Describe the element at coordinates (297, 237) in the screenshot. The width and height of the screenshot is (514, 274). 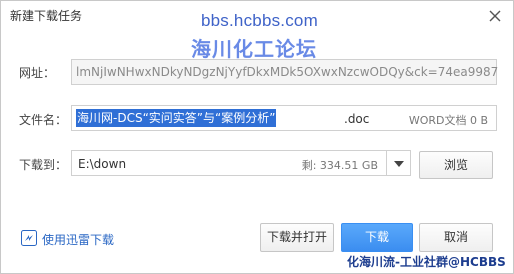
I see `download-and-open-button: 下载并打开` at that location.